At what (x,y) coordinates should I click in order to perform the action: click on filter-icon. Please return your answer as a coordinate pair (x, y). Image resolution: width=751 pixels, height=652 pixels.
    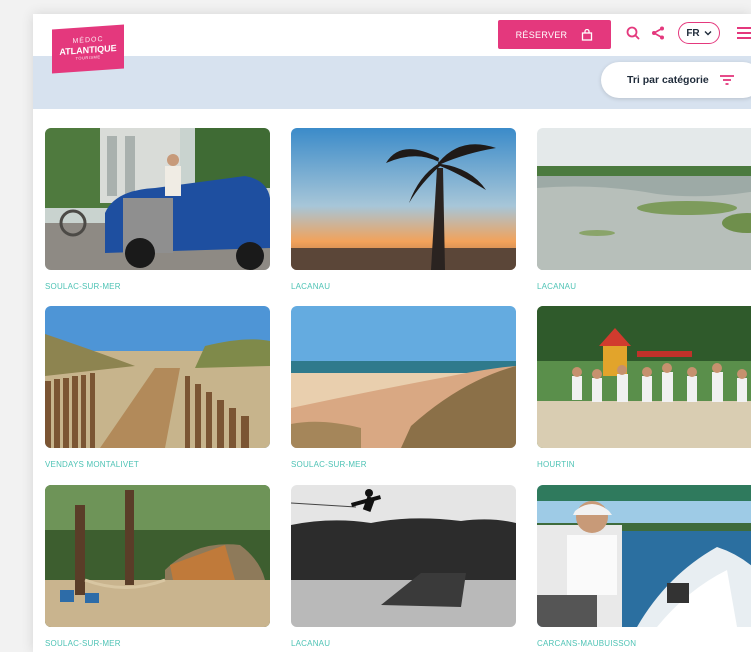
    Looking at the image, I should click on (726, 80).